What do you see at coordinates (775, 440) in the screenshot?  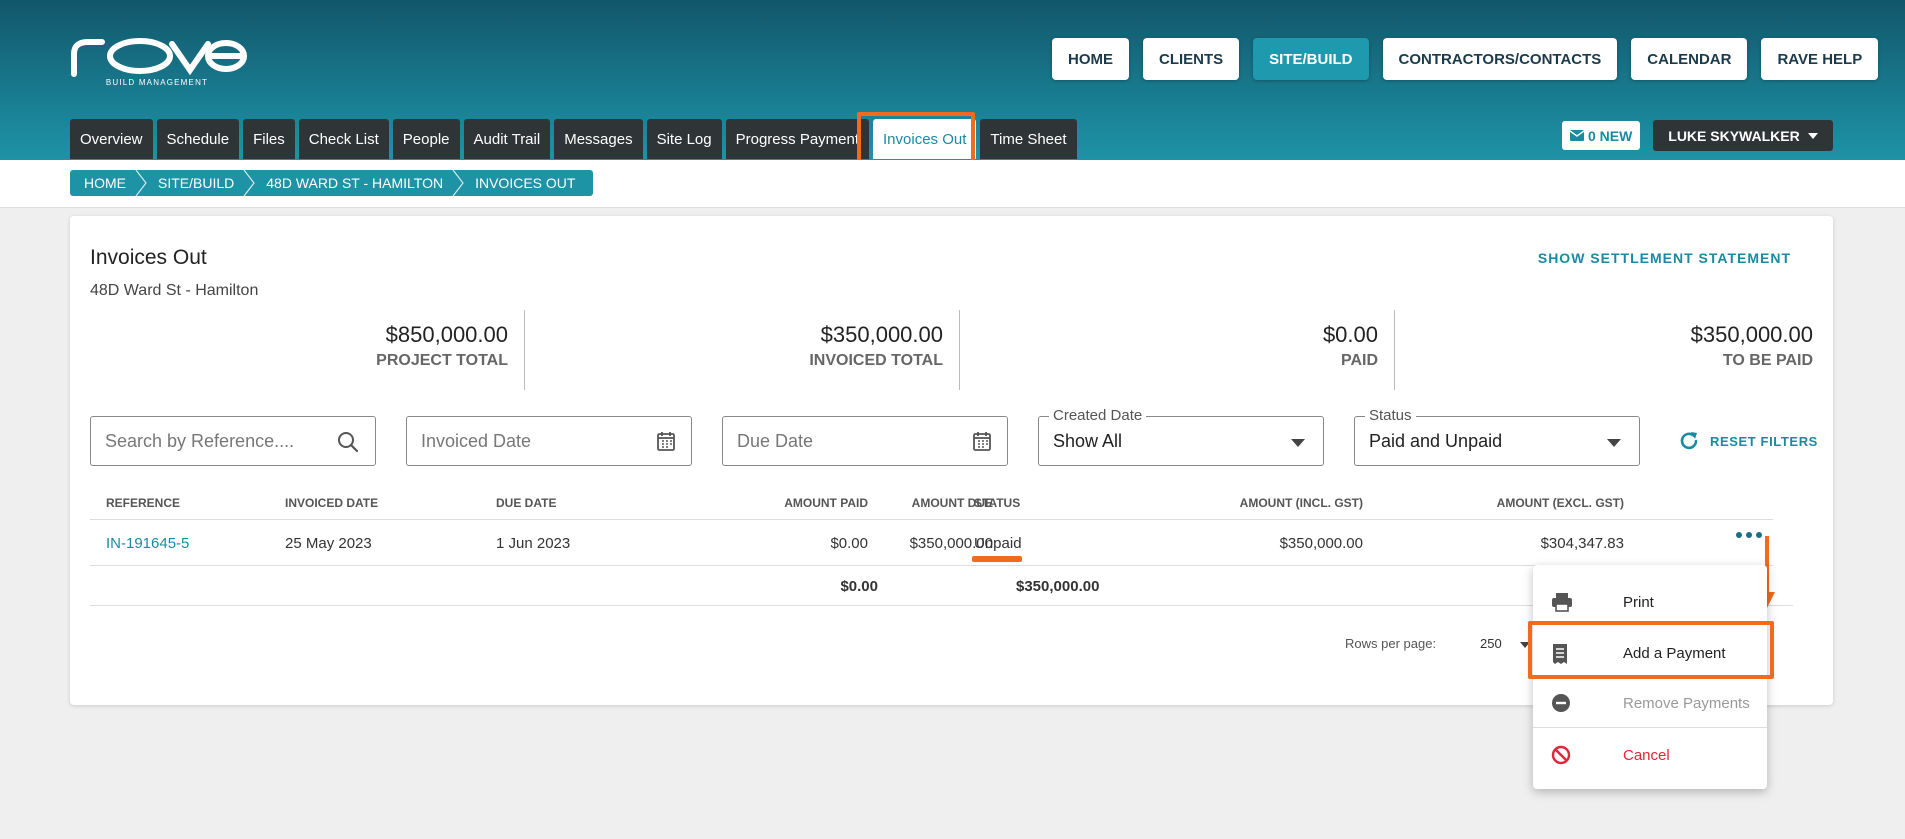 I see `due-date-placeholder: Due Date` at bounding box center [775, 440].